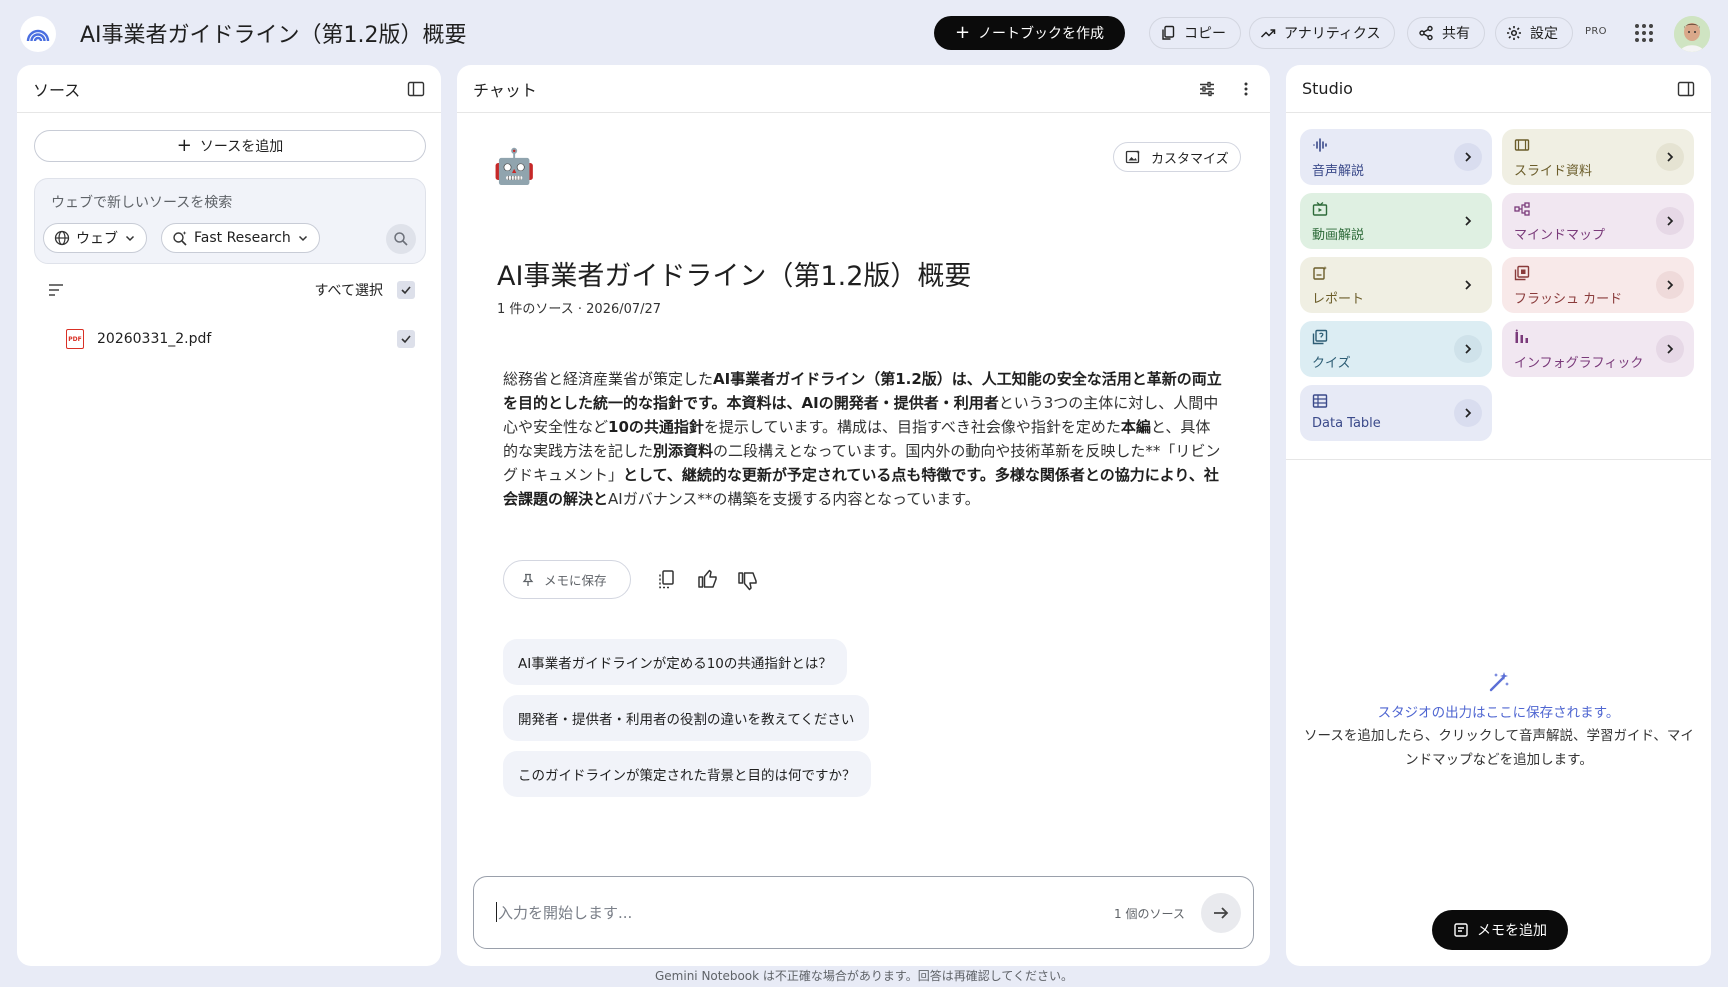 The image size is (1728, 987). What do you see at coordinates (1522, 273) in the screenshot?
I see `flashcard-icon` at bounding box center [1522, 273].